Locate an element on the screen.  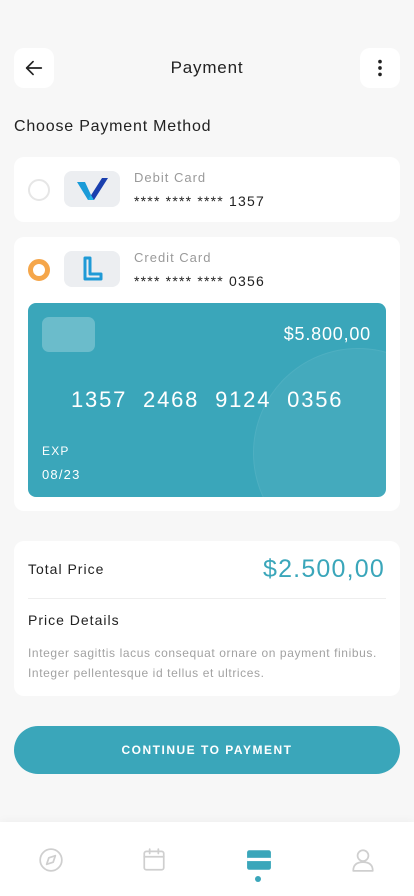
compass-icon is located at coordinates (51, 860).